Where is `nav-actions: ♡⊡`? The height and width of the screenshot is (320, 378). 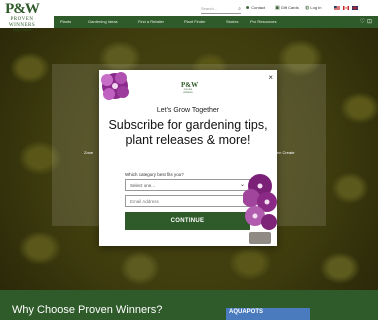
nav-actions: ♡⊡ is located at coordinates (367, 21).